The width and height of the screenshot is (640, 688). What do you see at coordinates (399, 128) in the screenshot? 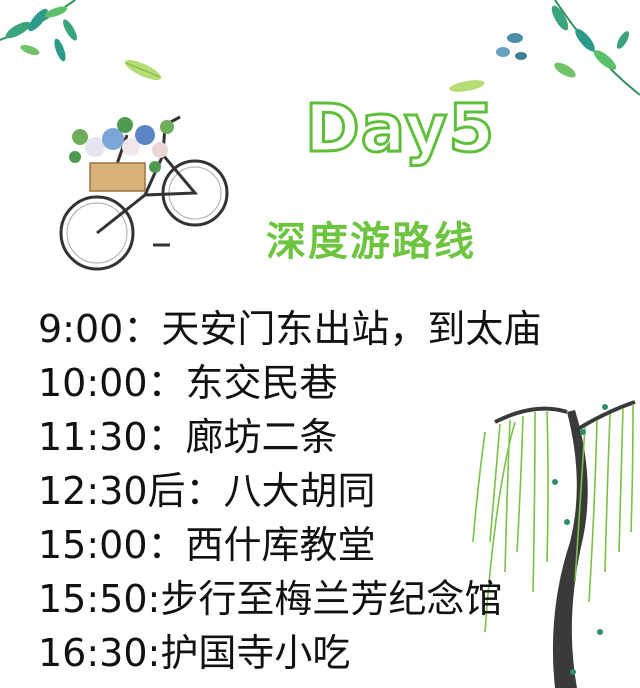
I see `page-title: Day5` at bounding box center [399, 128].